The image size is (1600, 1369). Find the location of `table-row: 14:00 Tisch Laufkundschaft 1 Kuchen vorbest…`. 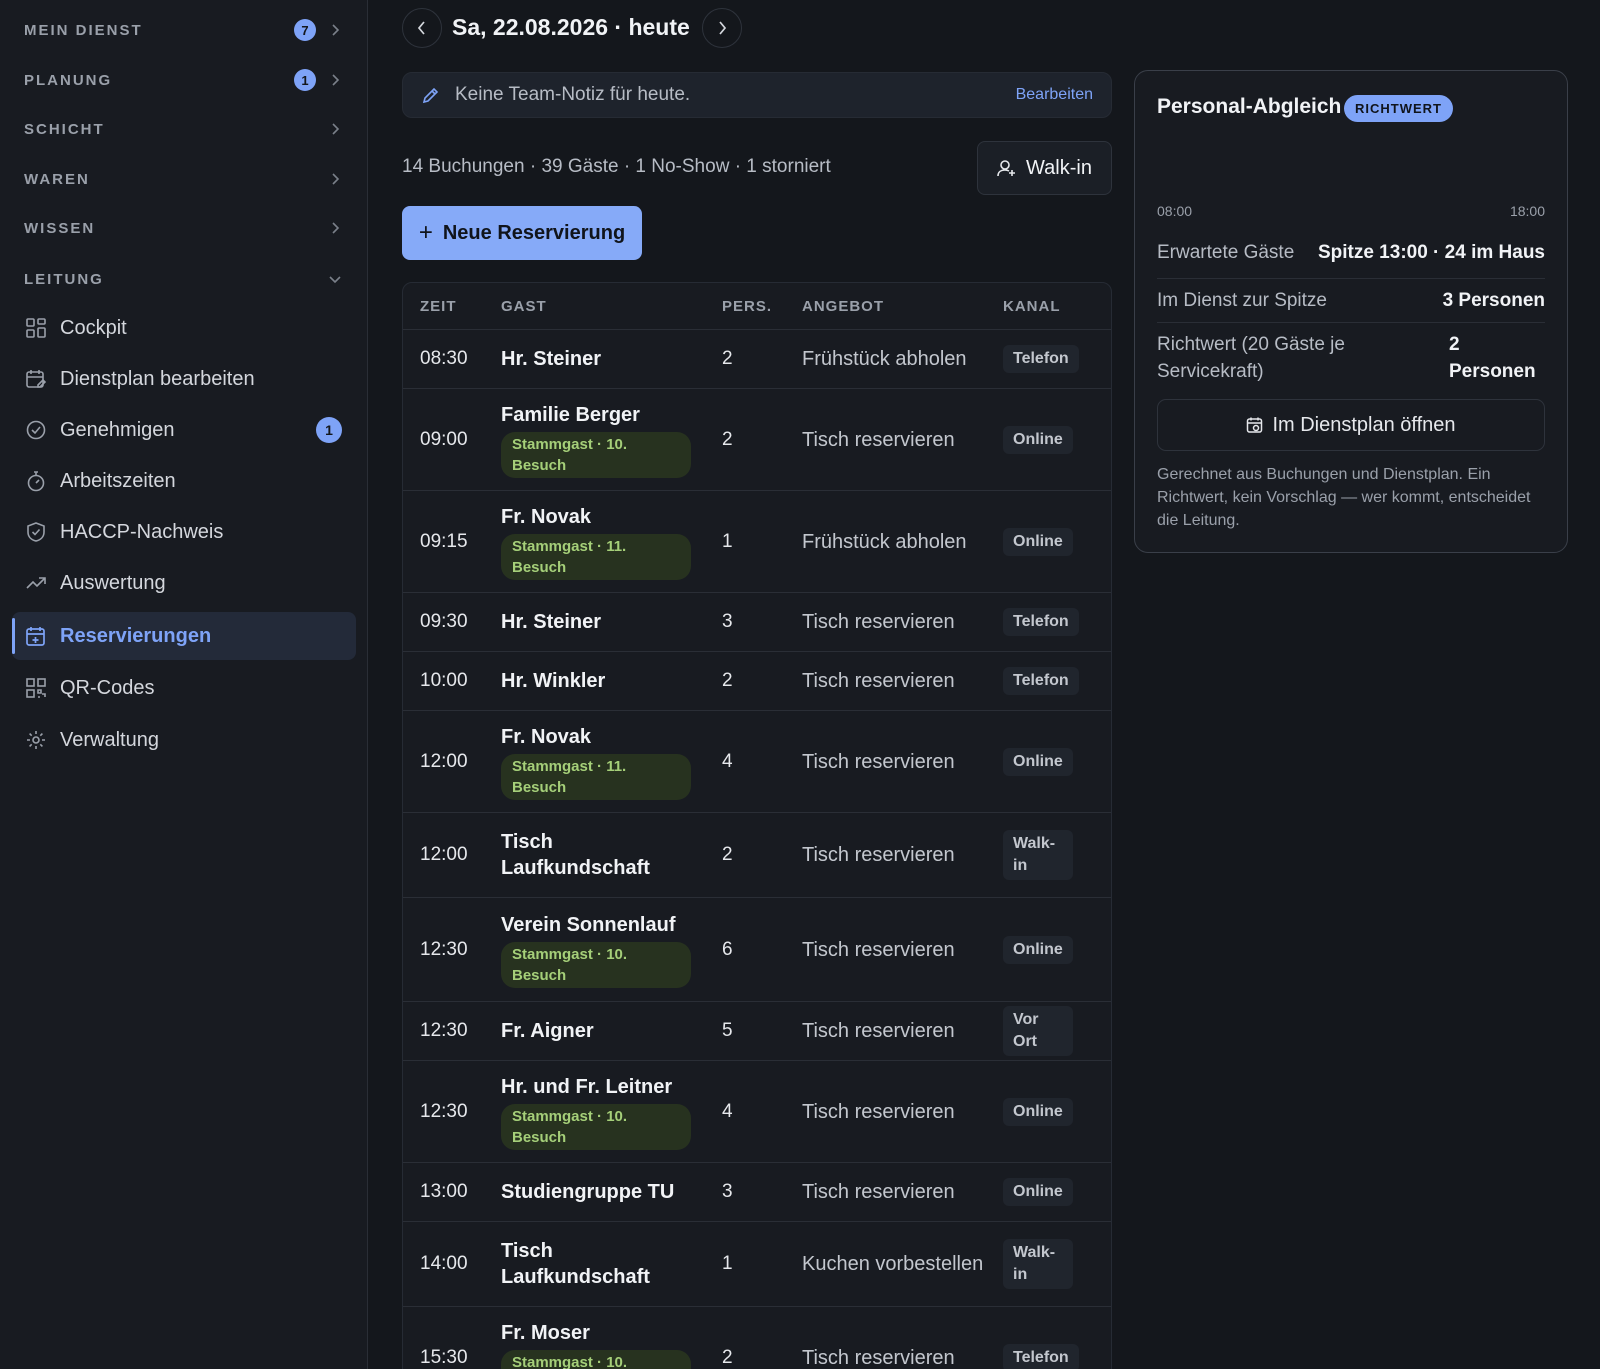

table-row: 14:00 Tisch Laufkundschaft 1 Kuchen vorbest… is located at coordinates (757, 1264).